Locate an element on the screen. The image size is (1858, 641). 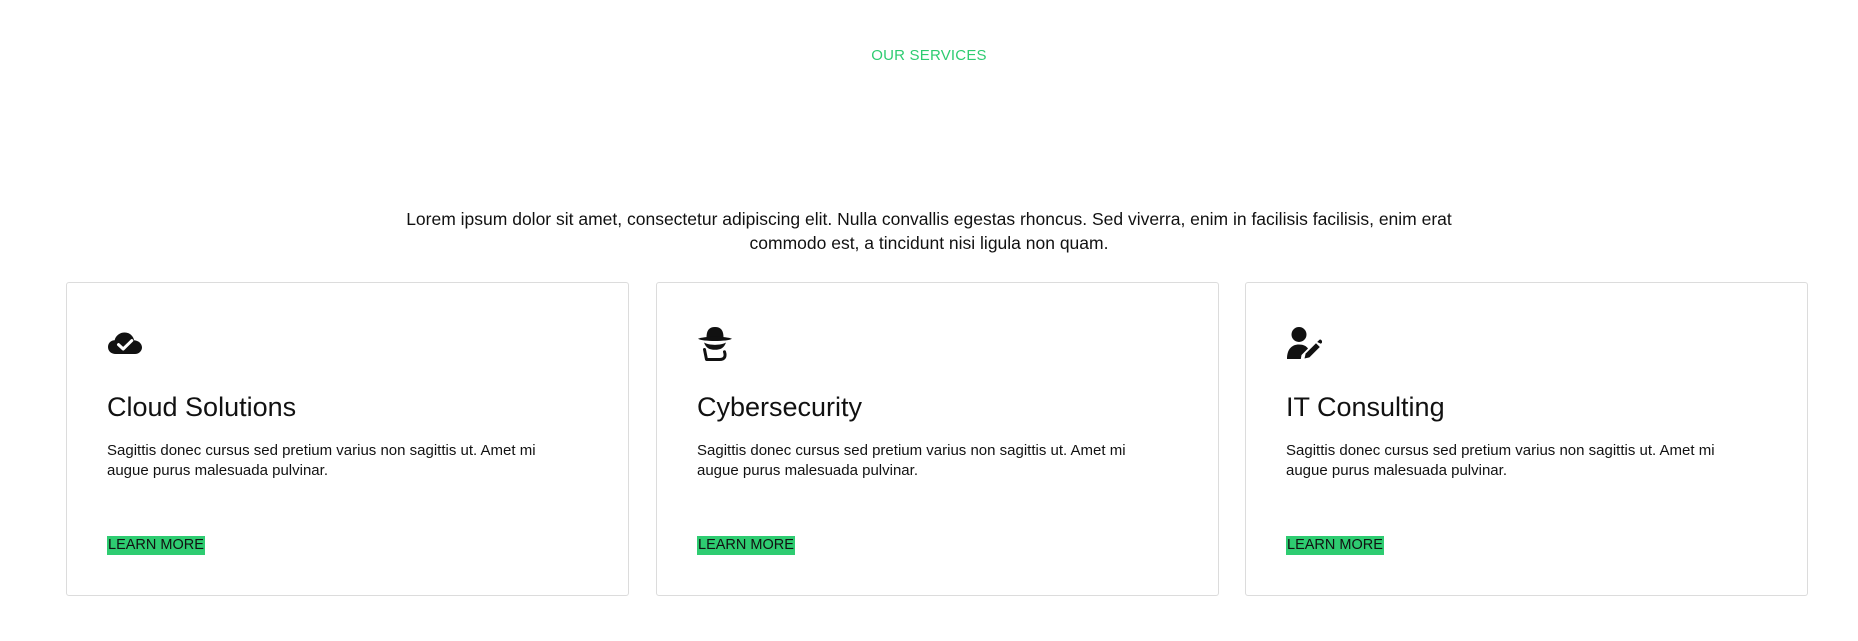
user-edit-icon is located at coordinates (1304, 343).